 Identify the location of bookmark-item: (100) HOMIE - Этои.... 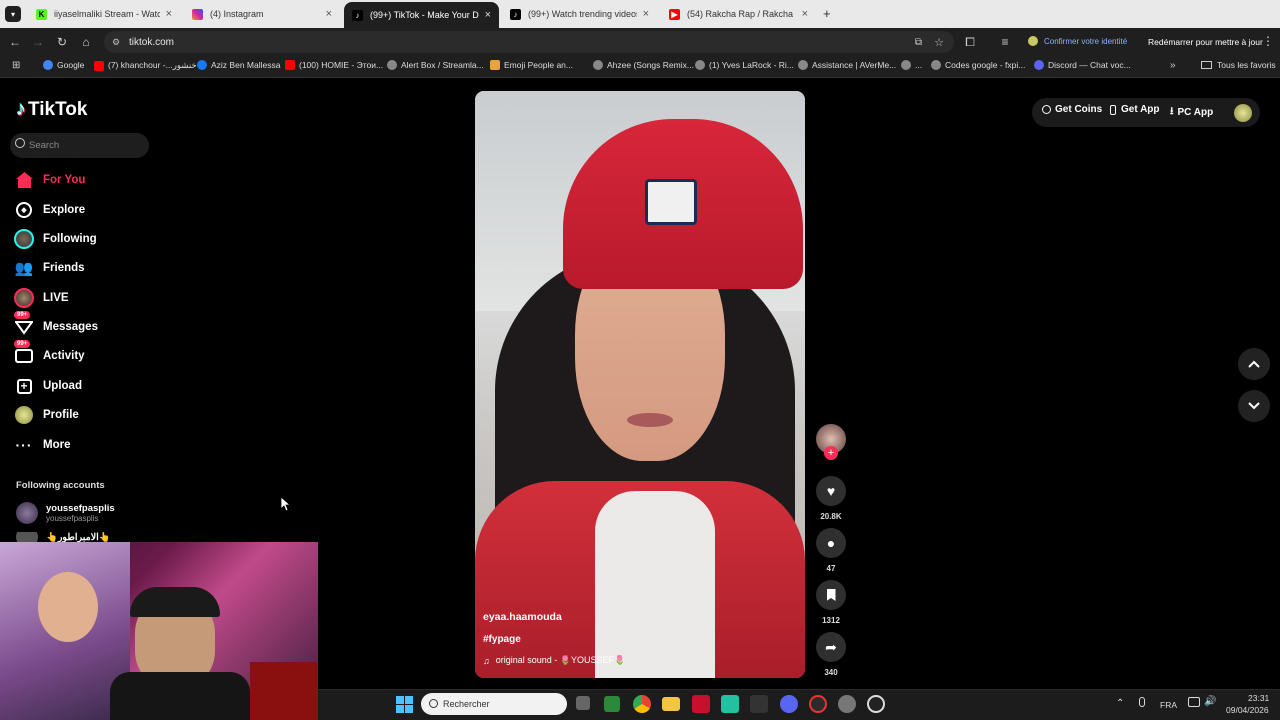
(334, 65).